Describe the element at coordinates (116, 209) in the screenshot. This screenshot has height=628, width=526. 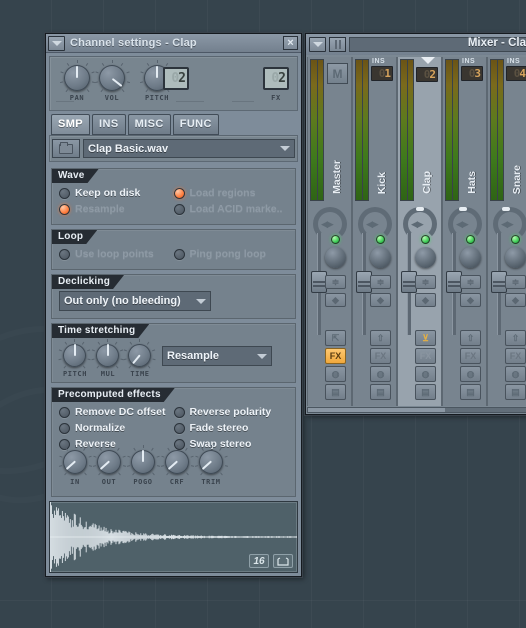
I see `option-resample: Resample` at that location.